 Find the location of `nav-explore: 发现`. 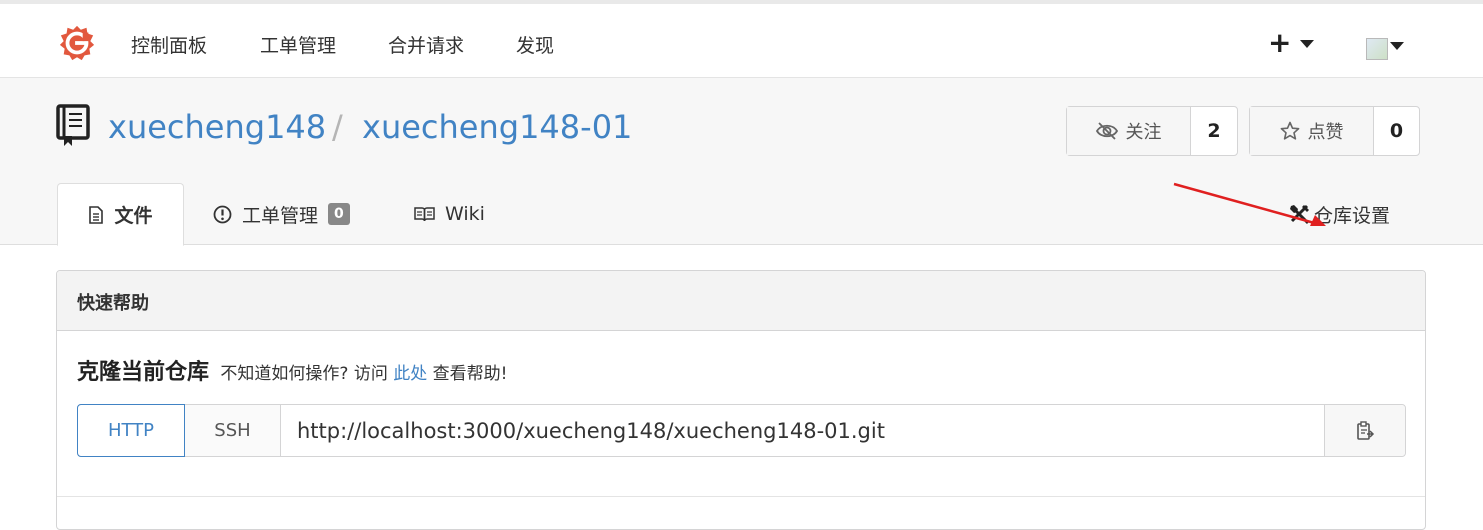

nav-explore: 发现 is located at coordinates (535, 44).